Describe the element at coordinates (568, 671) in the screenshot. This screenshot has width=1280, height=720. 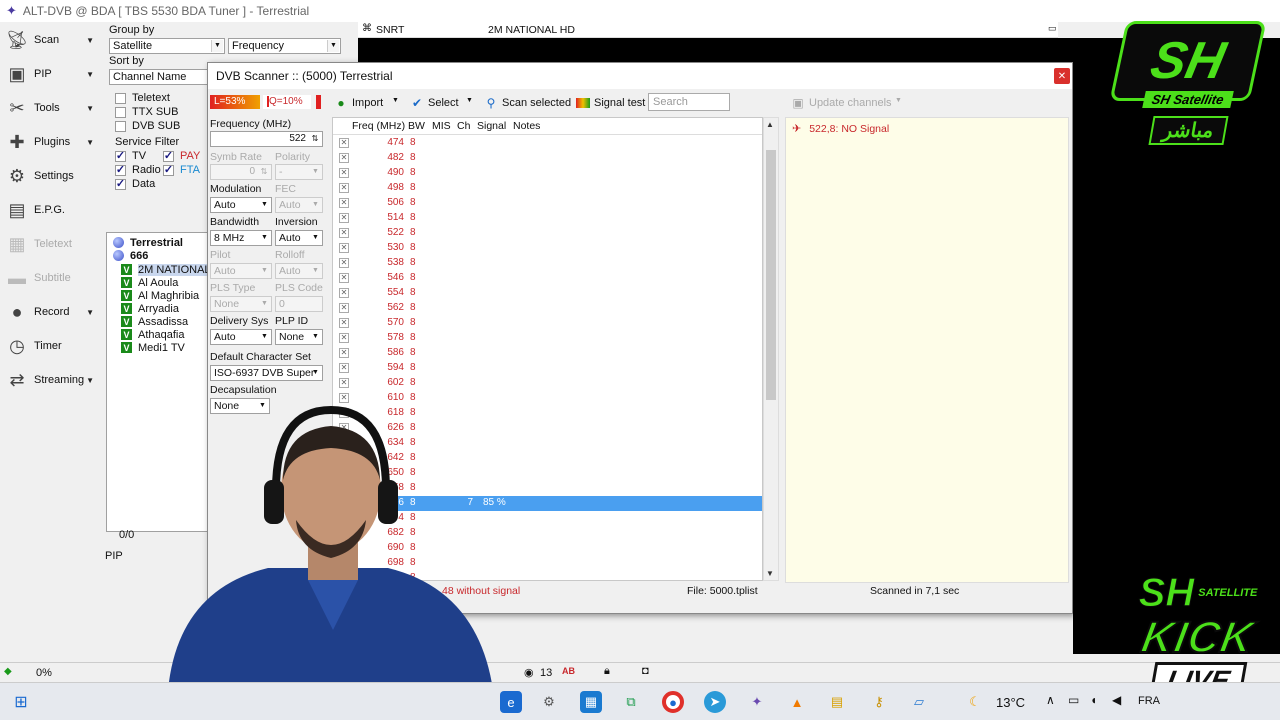
I see `ab-icon: AB` at that location.